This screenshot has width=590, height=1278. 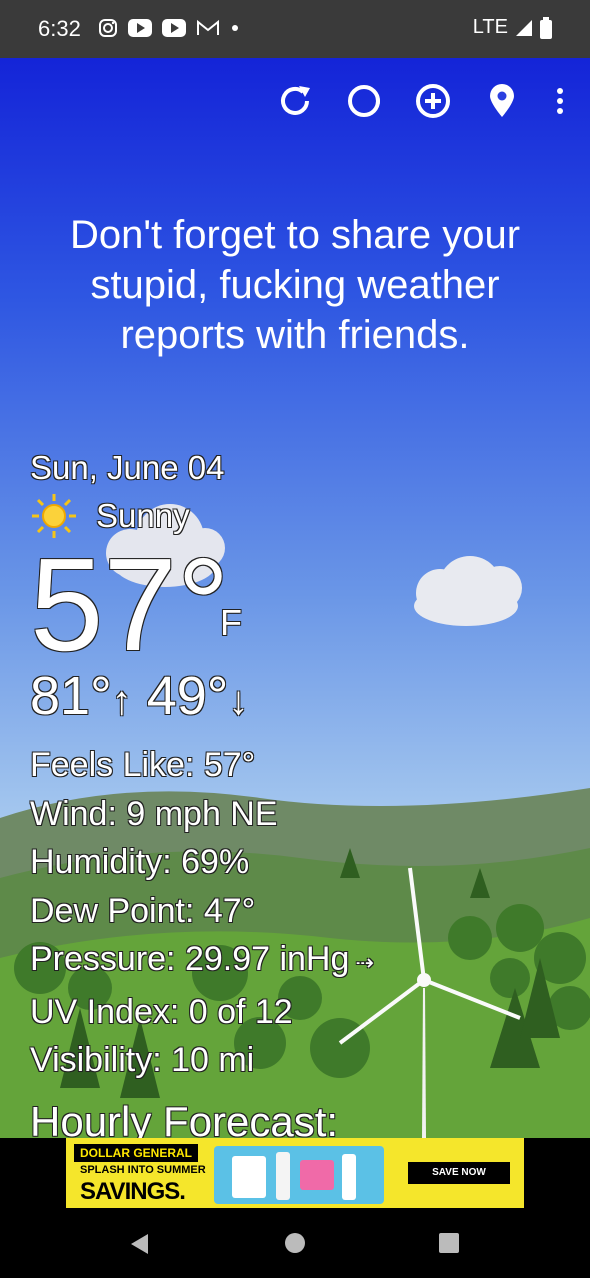 I want to click on ad-brand: DOLLAR GENERAL, so click(x=136, y=1153).